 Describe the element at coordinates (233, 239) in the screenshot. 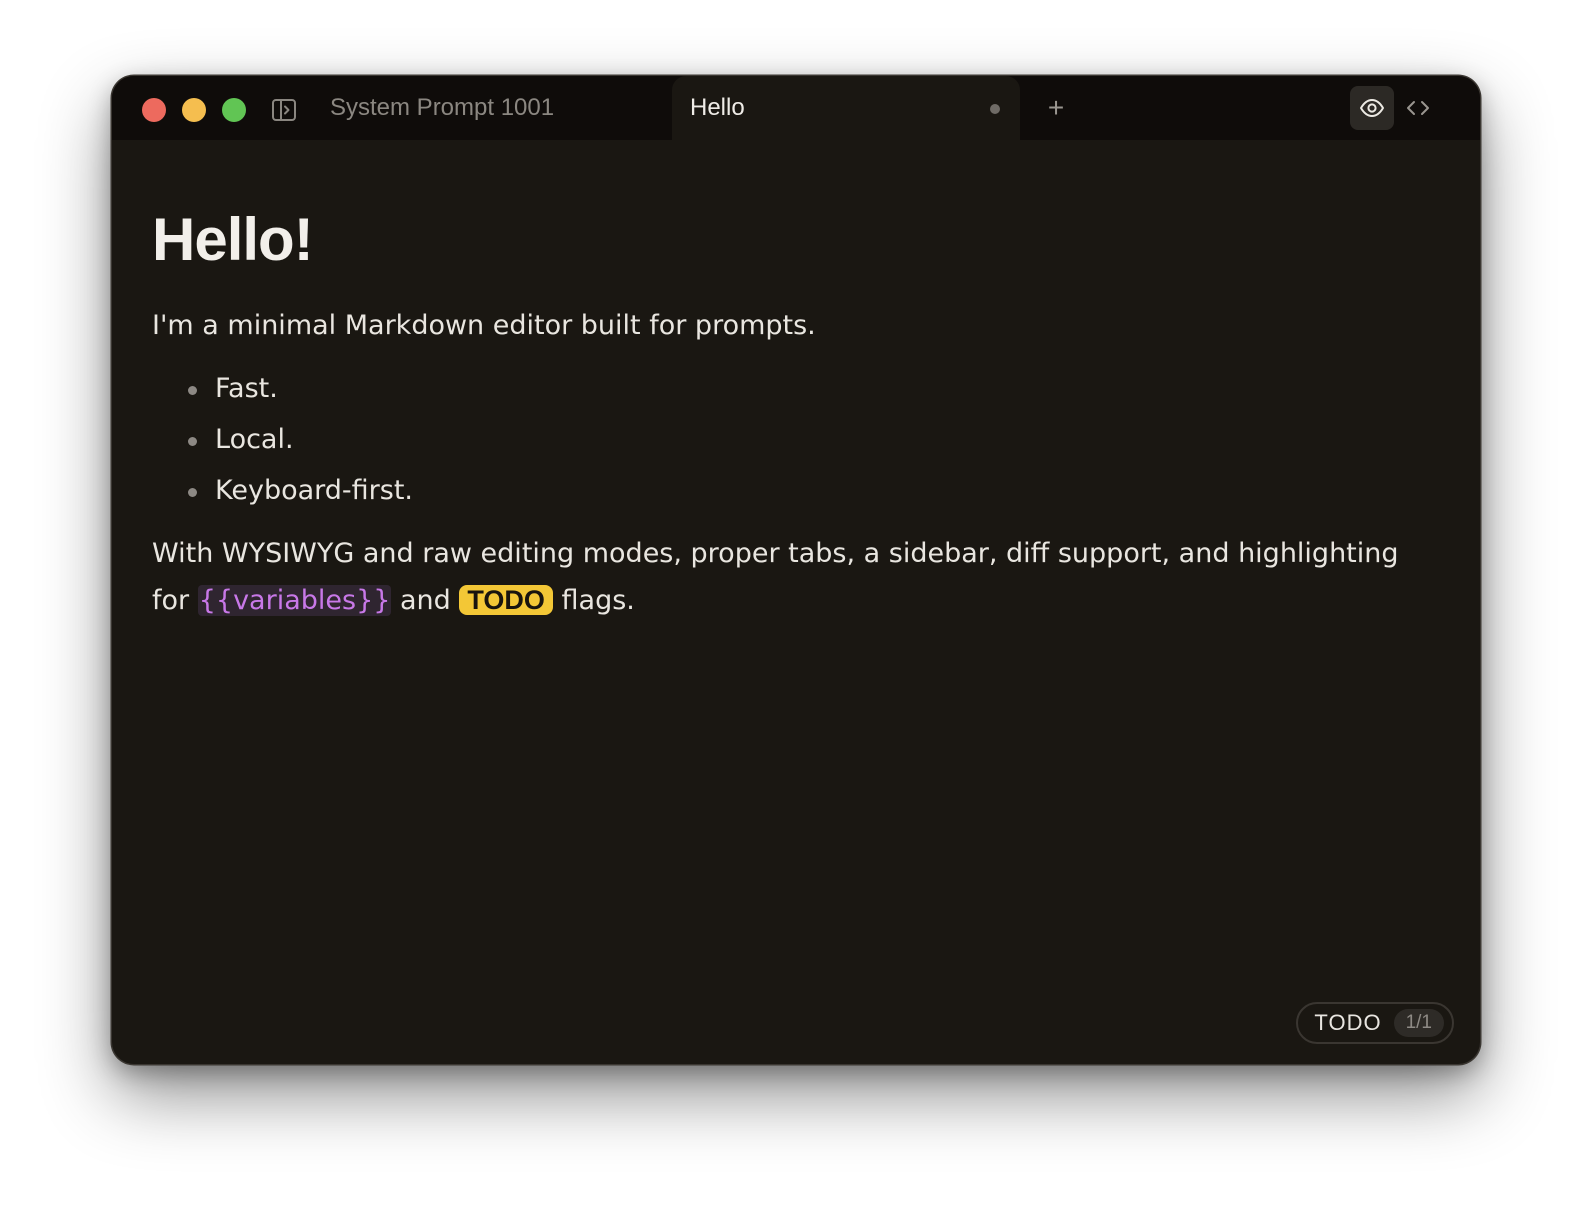

I see `document-heading: Hello!` at that location.